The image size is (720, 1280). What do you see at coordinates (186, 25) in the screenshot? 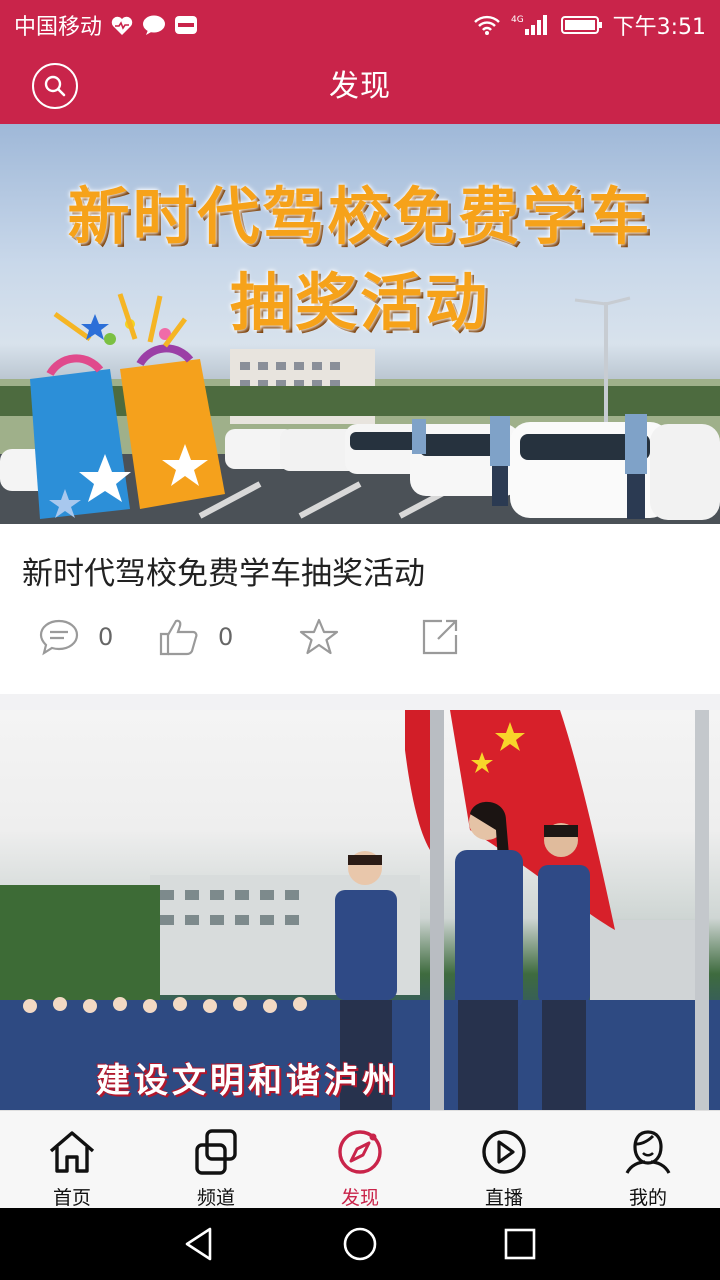
I see `news-app-icon` at bounding box center [186, 25].